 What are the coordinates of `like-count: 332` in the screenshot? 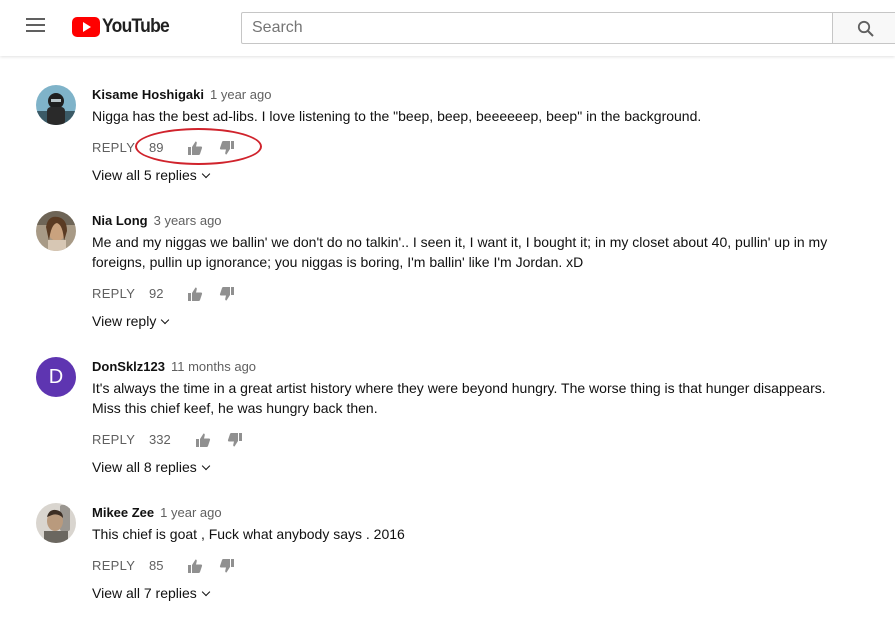 It's located at (160, 439).